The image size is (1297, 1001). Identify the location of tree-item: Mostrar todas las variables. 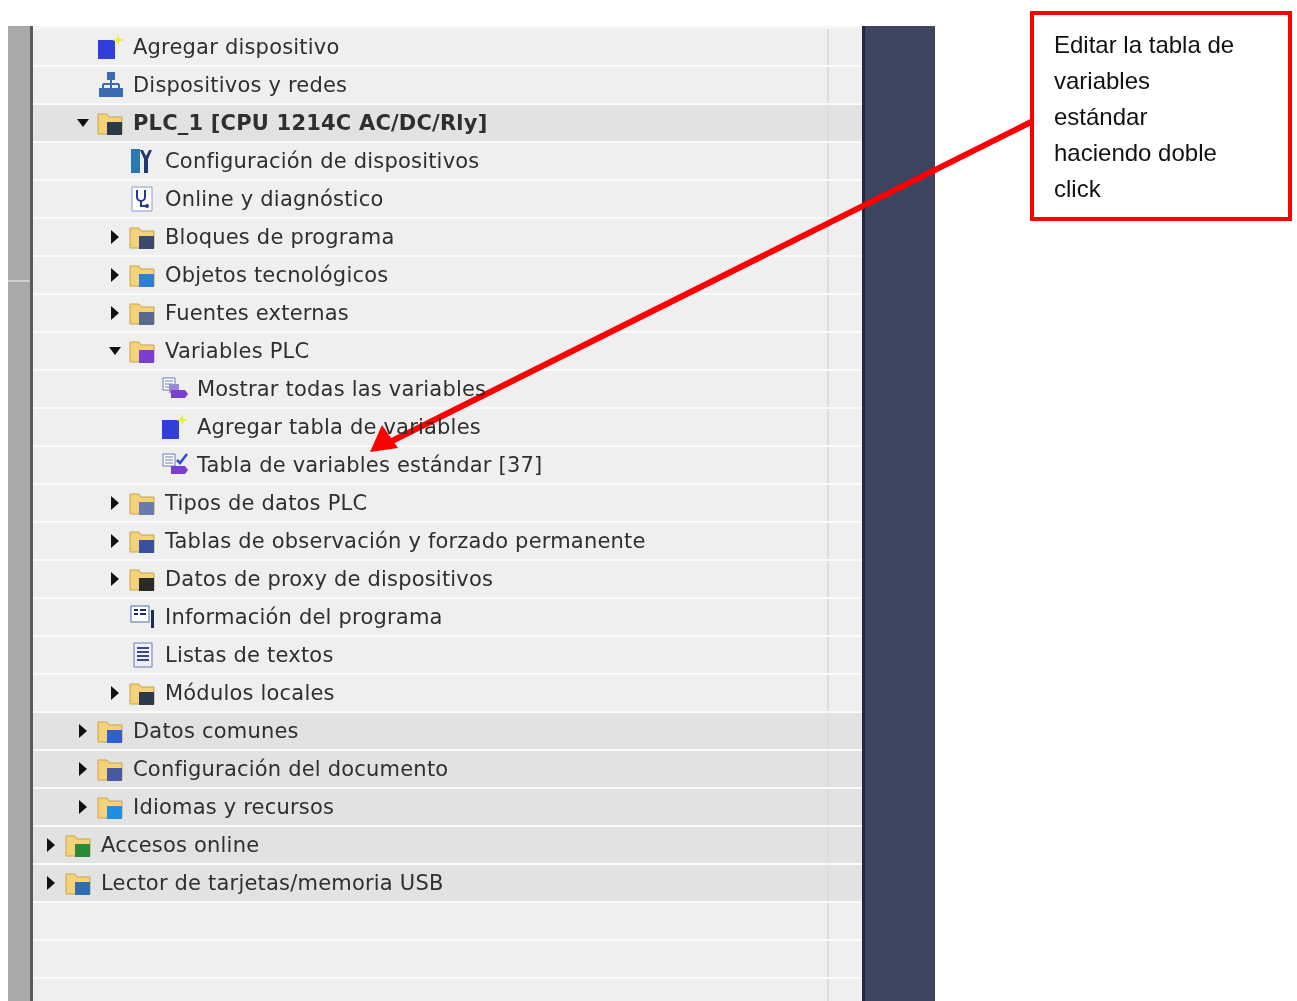
(447, 390).